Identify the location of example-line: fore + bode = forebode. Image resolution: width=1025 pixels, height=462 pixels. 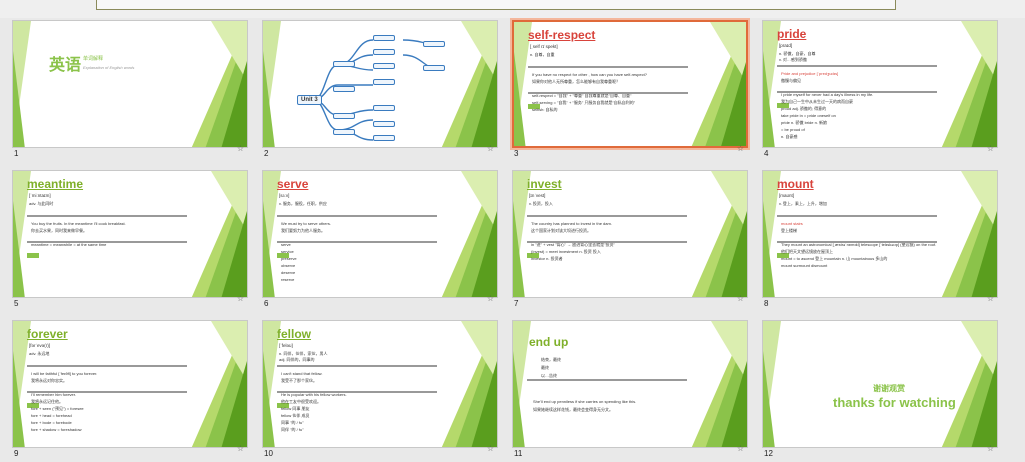
(51, 422).